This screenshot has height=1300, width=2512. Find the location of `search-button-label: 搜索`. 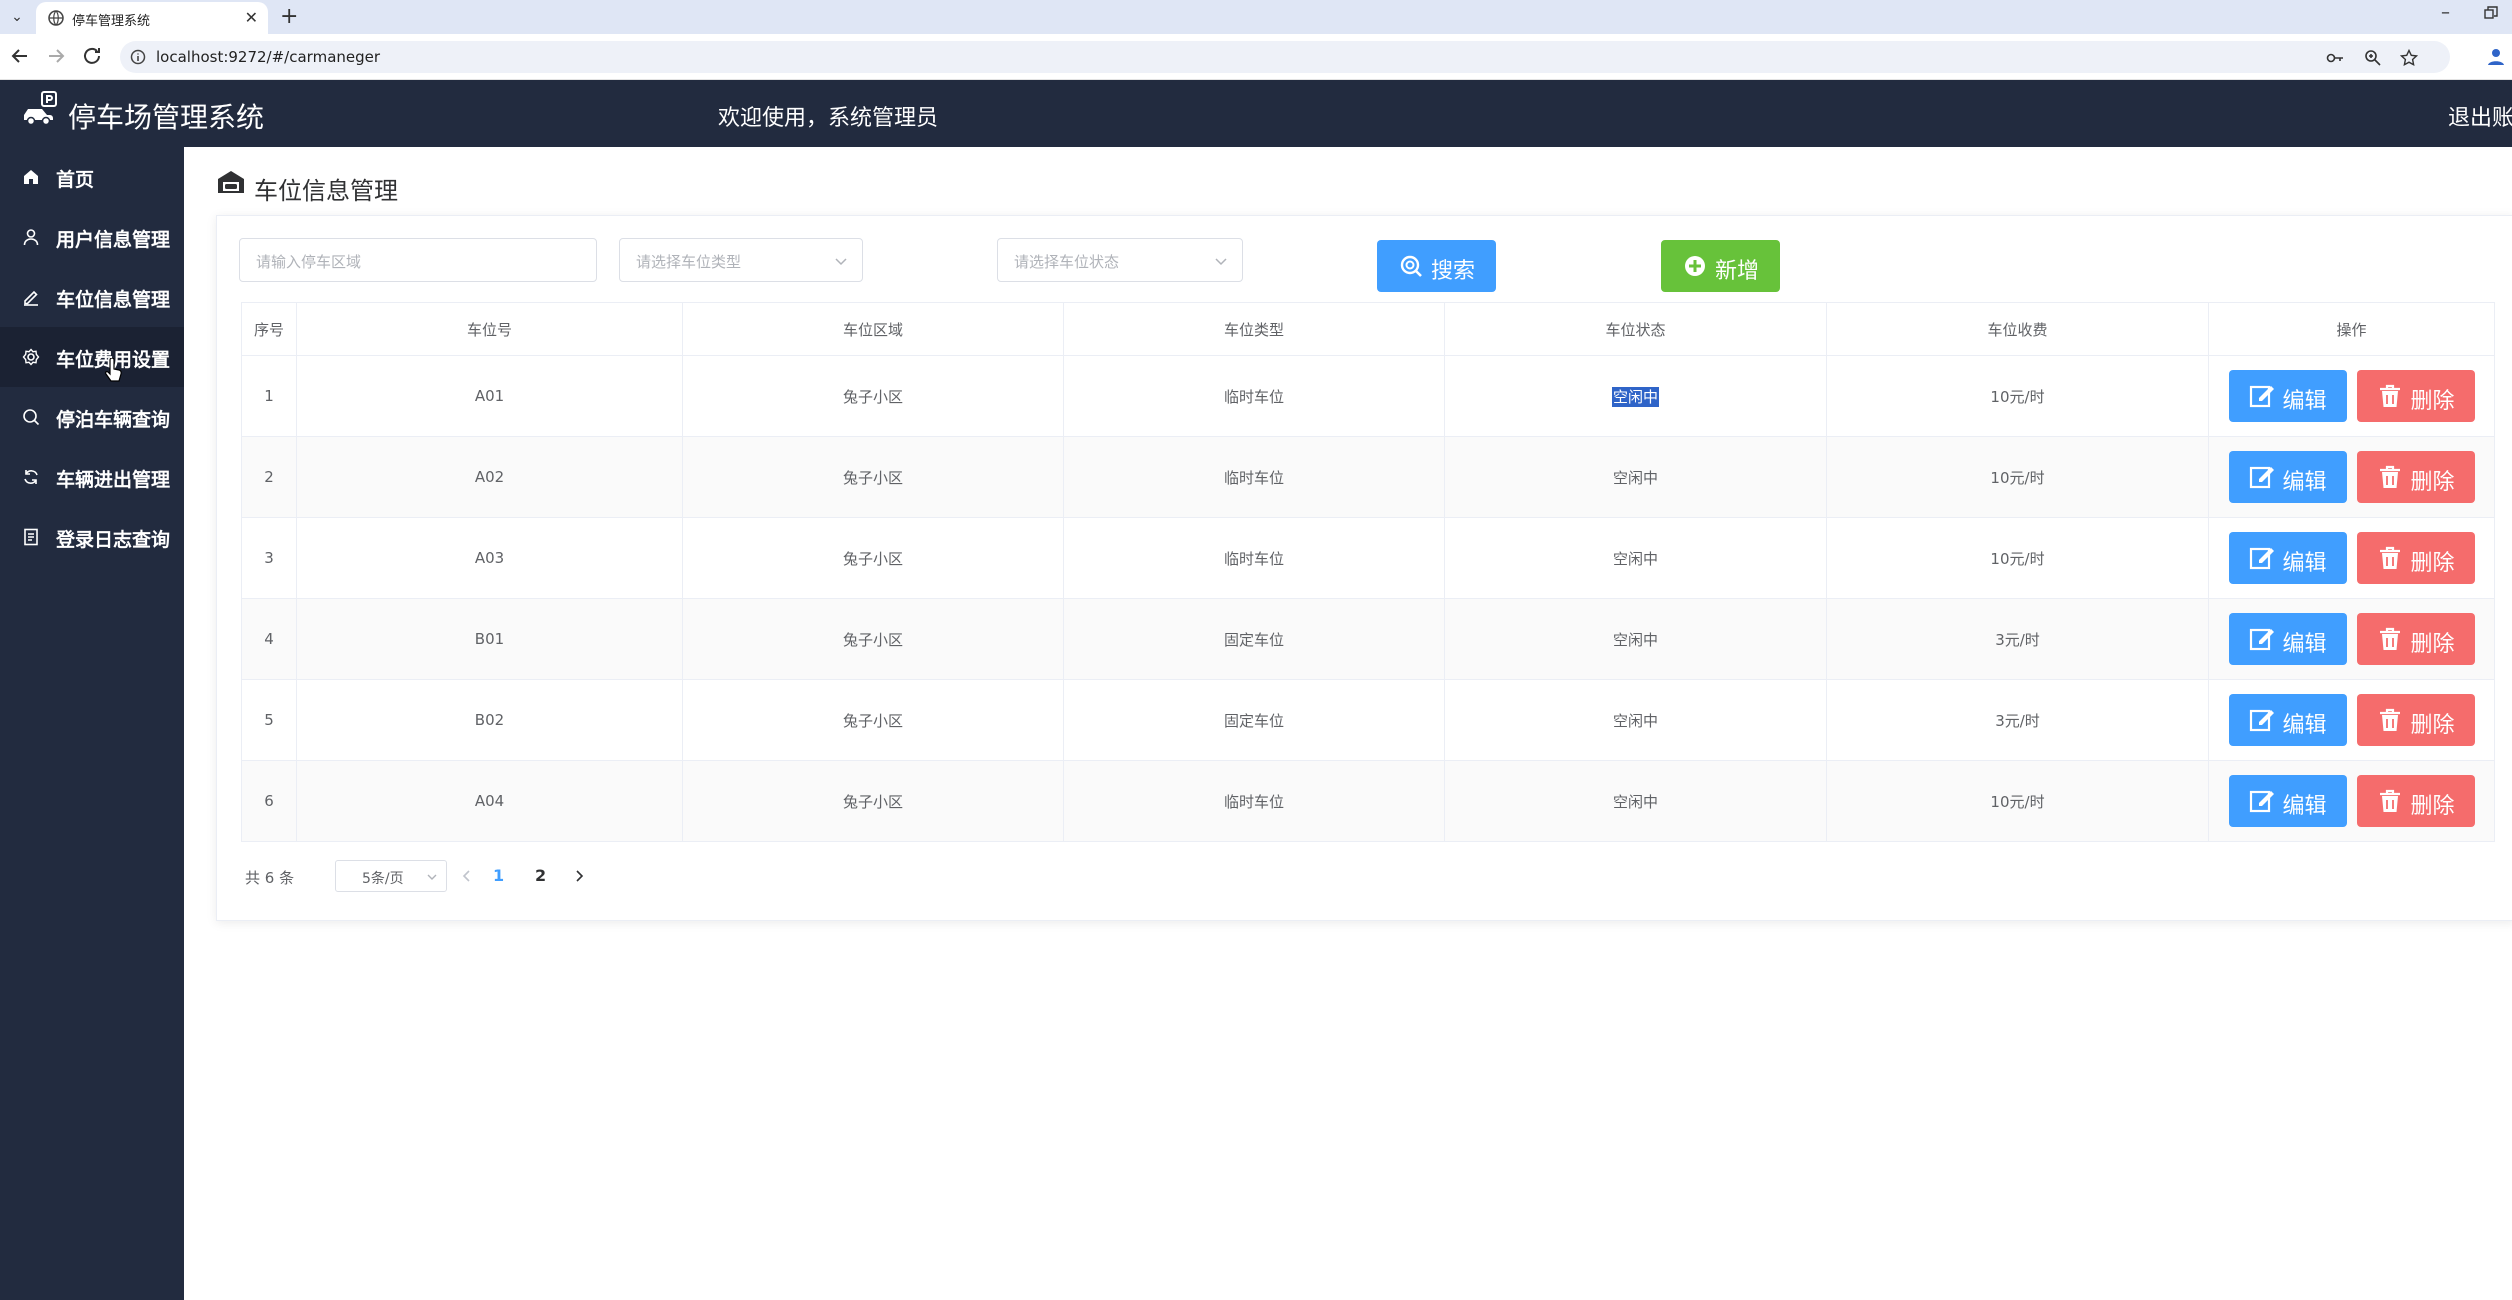

search-button-label: 搜索 is located at coordinates (1453, 271).